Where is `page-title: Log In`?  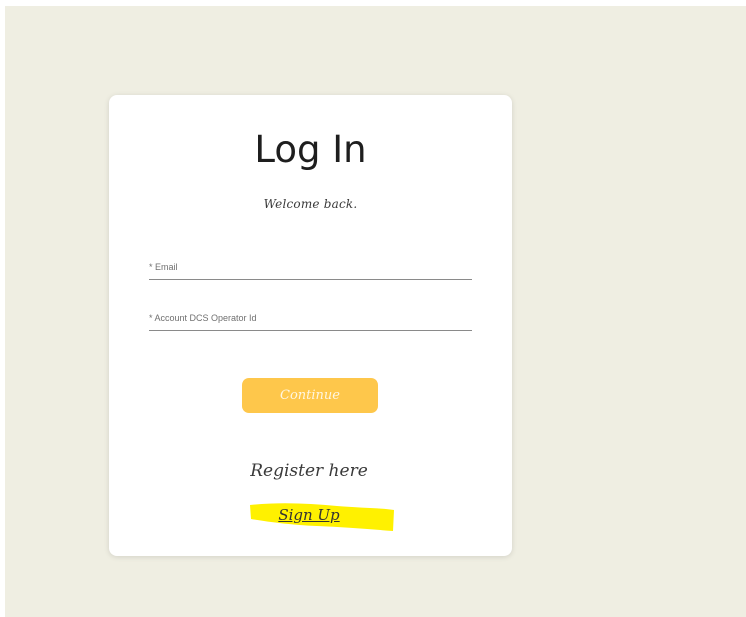
page-title: Log In is located at coordinates (310, 149).